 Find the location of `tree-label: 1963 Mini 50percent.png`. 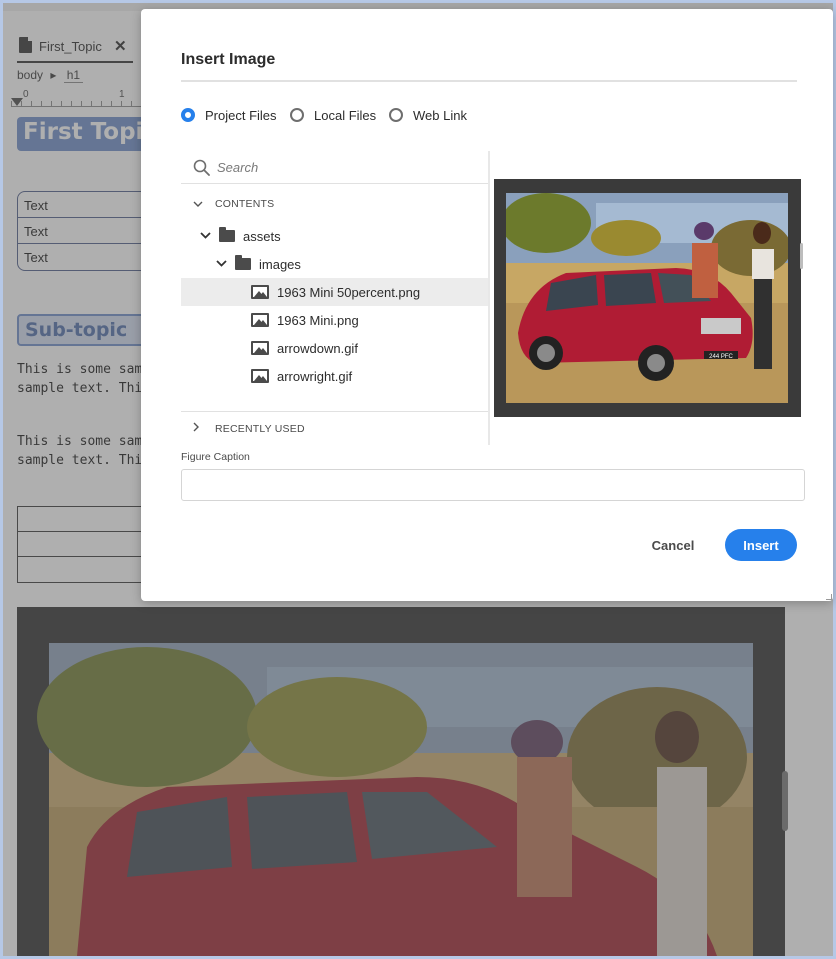

tree-label: 1963 Mini 50percent.png is located at coordinates (349, 292).